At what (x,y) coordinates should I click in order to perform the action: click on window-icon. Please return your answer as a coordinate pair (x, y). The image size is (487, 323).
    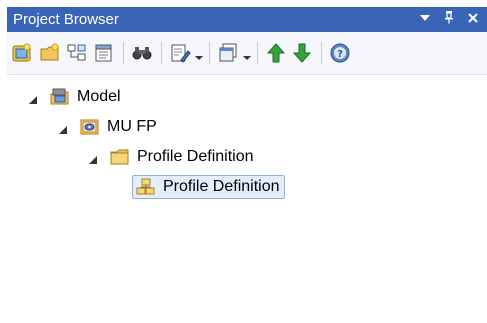
    Looking at the image, I should click on (228, 53).